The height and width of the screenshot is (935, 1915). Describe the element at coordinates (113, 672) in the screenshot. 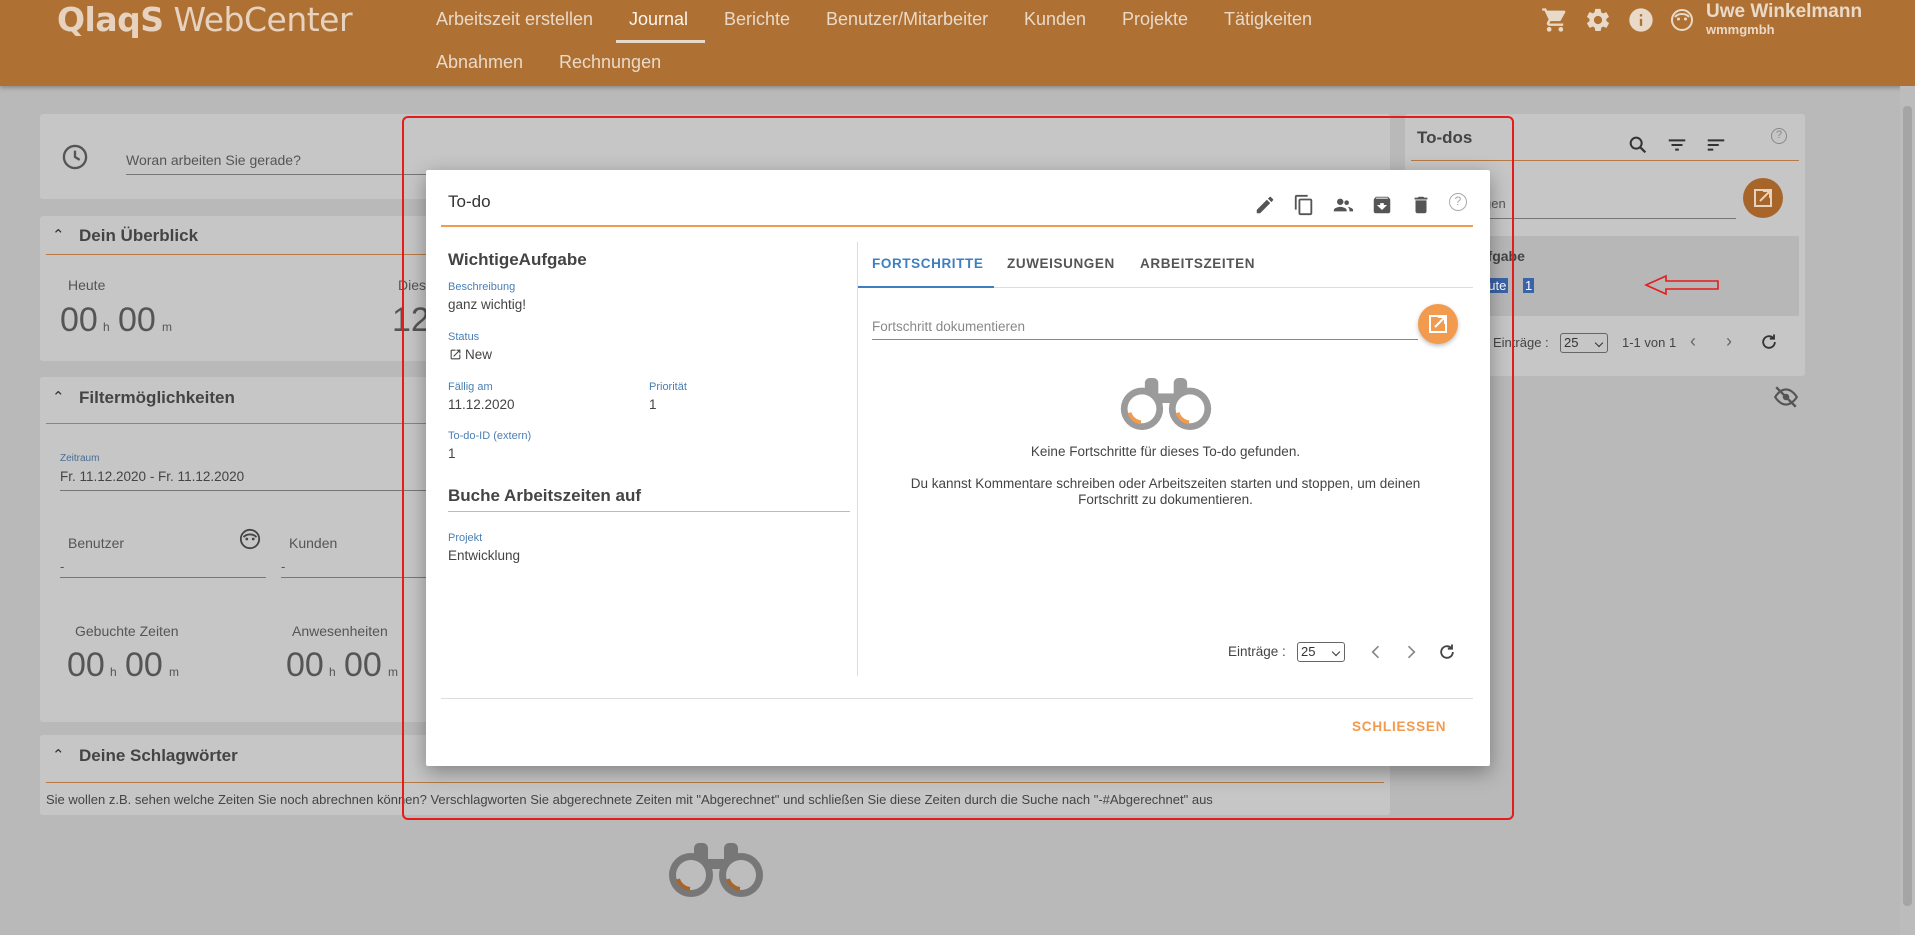

I see `booked-h-unit: h` at that location.